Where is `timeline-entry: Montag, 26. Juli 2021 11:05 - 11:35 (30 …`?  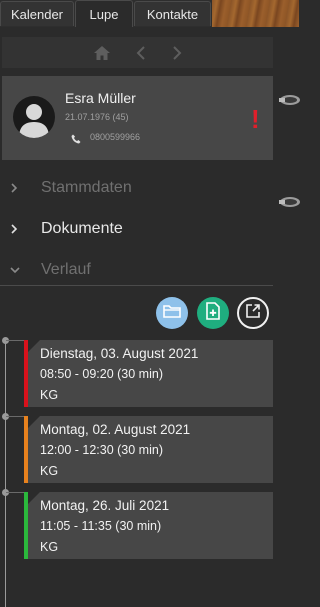 timeline-entry: Montag, 26. Juli 2021 11:05 - 11:35 (30 … is located at coordinates (148, 525).